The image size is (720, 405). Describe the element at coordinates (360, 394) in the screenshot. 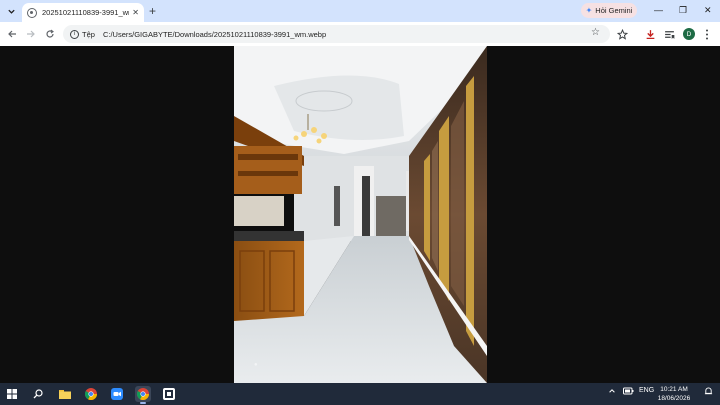

I see `windows-taskbar: ENG 10:21 AM 18/06/2026` at that location.